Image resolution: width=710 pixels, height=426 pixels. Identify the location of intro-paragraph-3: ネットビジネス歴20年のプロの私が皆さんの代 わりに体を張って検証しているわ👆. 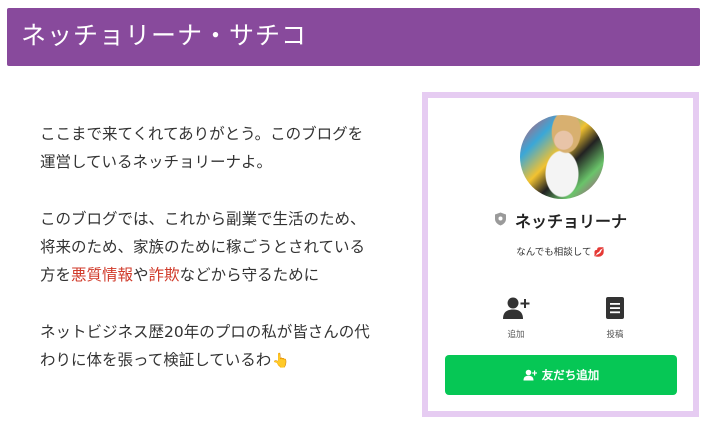
(220, 346).